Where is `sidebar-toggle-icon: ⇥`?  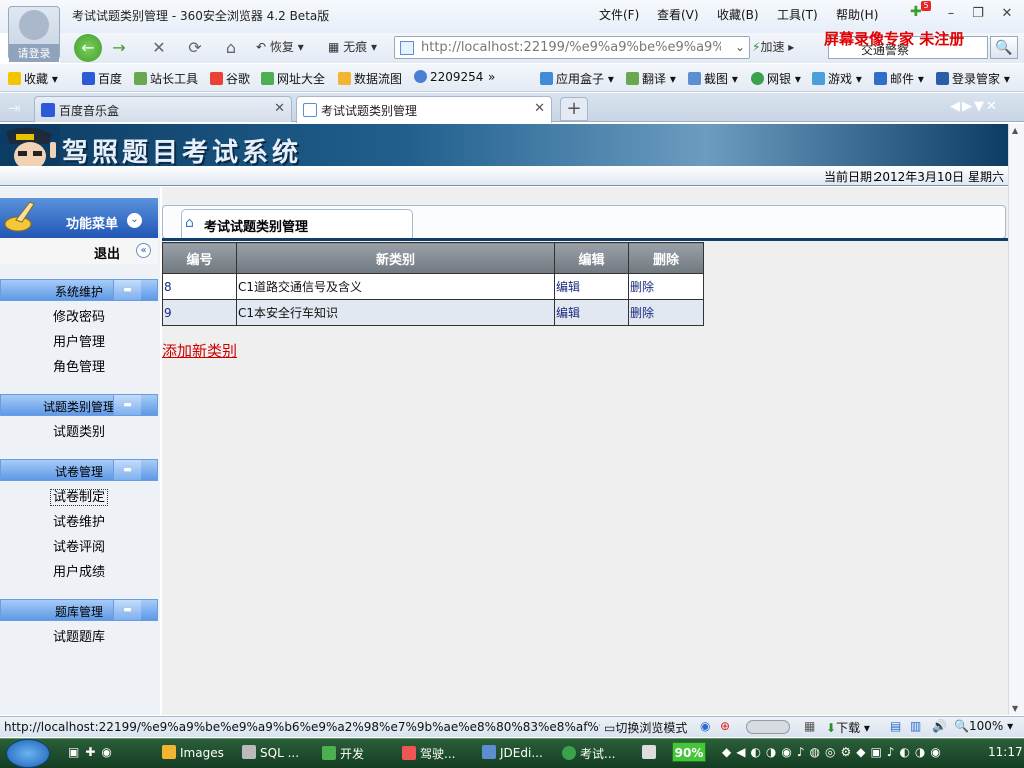 sidebar-toggle-icon: ⇥ is located at coordinates (14, 108).